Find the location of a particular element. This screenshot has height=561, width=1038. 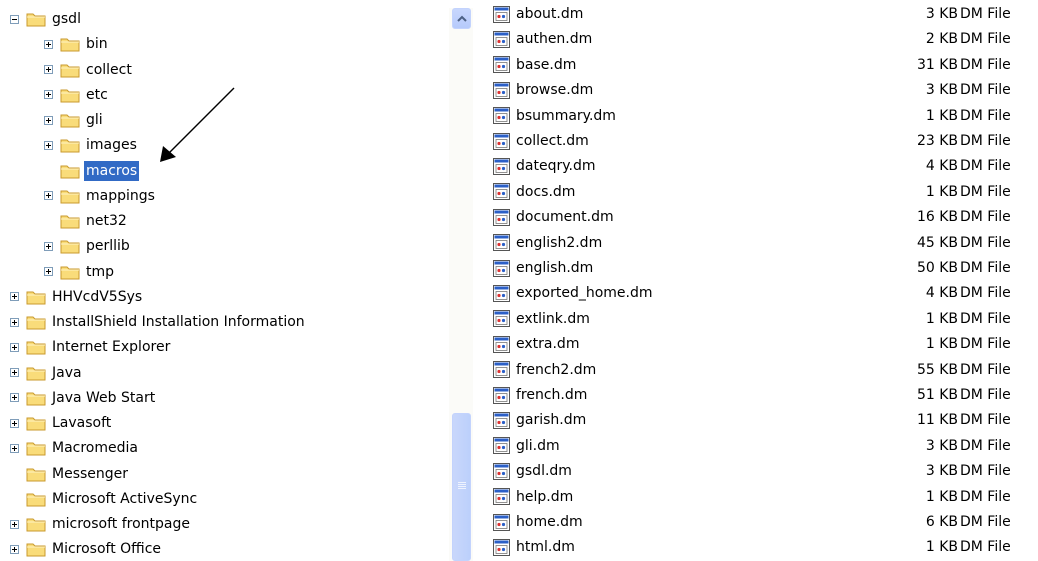

tree-item-microsoft-office: Microsoft Office is located at coordinates (86, 549).